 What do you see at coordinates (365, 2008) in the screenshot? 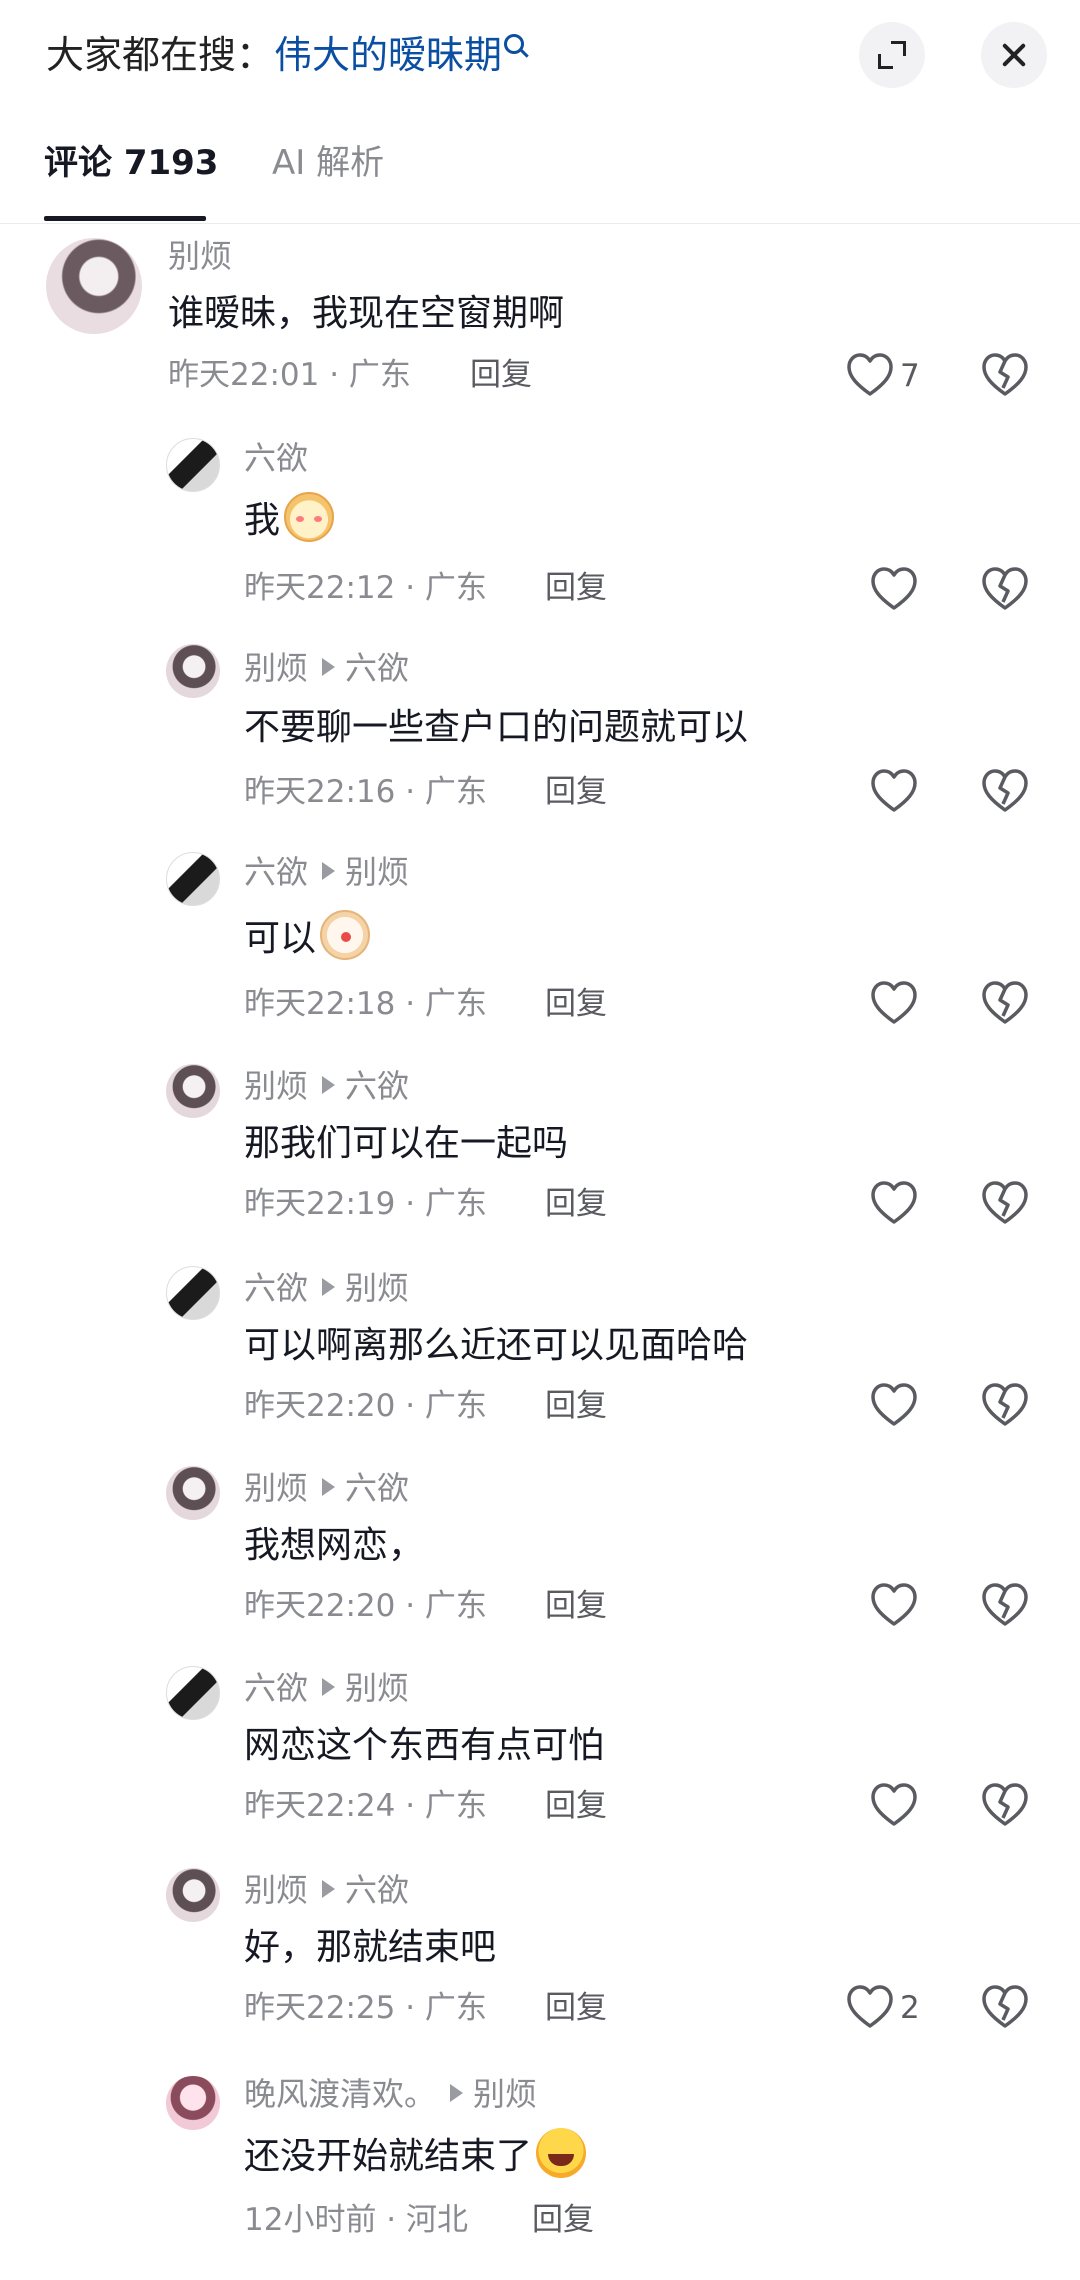
I see `comment-time-location: 昨天22:25 · 广东` at bounding box center [365, 2008].